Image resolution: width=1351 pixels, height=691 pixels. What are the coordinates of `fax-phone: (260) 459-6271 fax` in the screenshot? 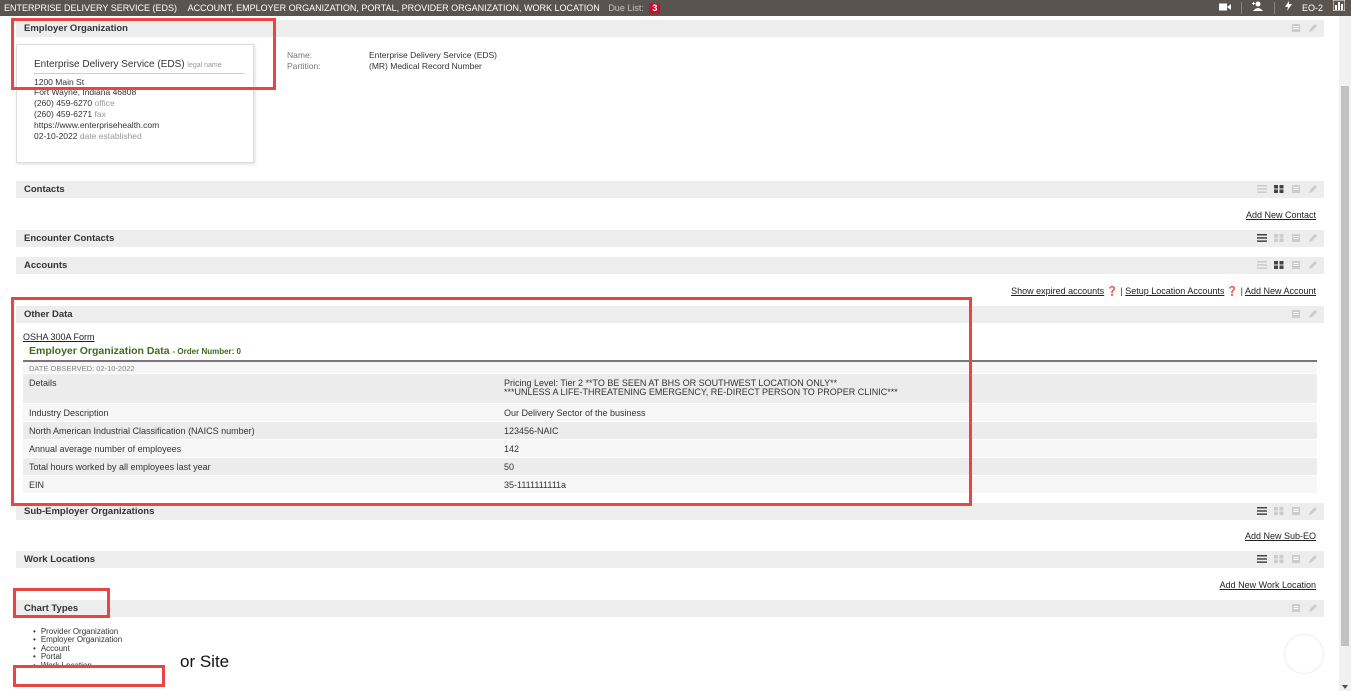 It's located at (70, 114).